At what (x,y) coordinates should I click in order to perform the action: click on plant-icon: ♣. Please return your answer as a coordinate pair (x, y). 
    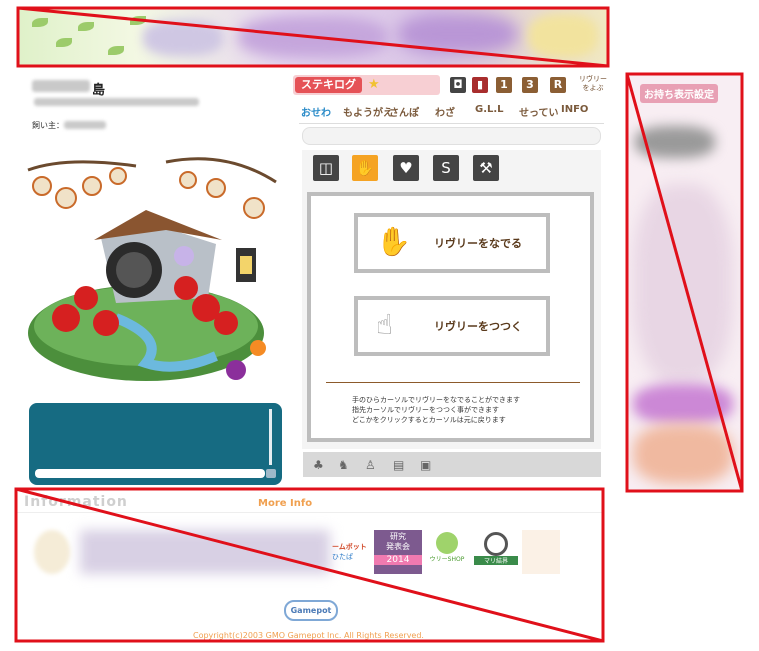
    Looking at the image, I should click on (318, 465).